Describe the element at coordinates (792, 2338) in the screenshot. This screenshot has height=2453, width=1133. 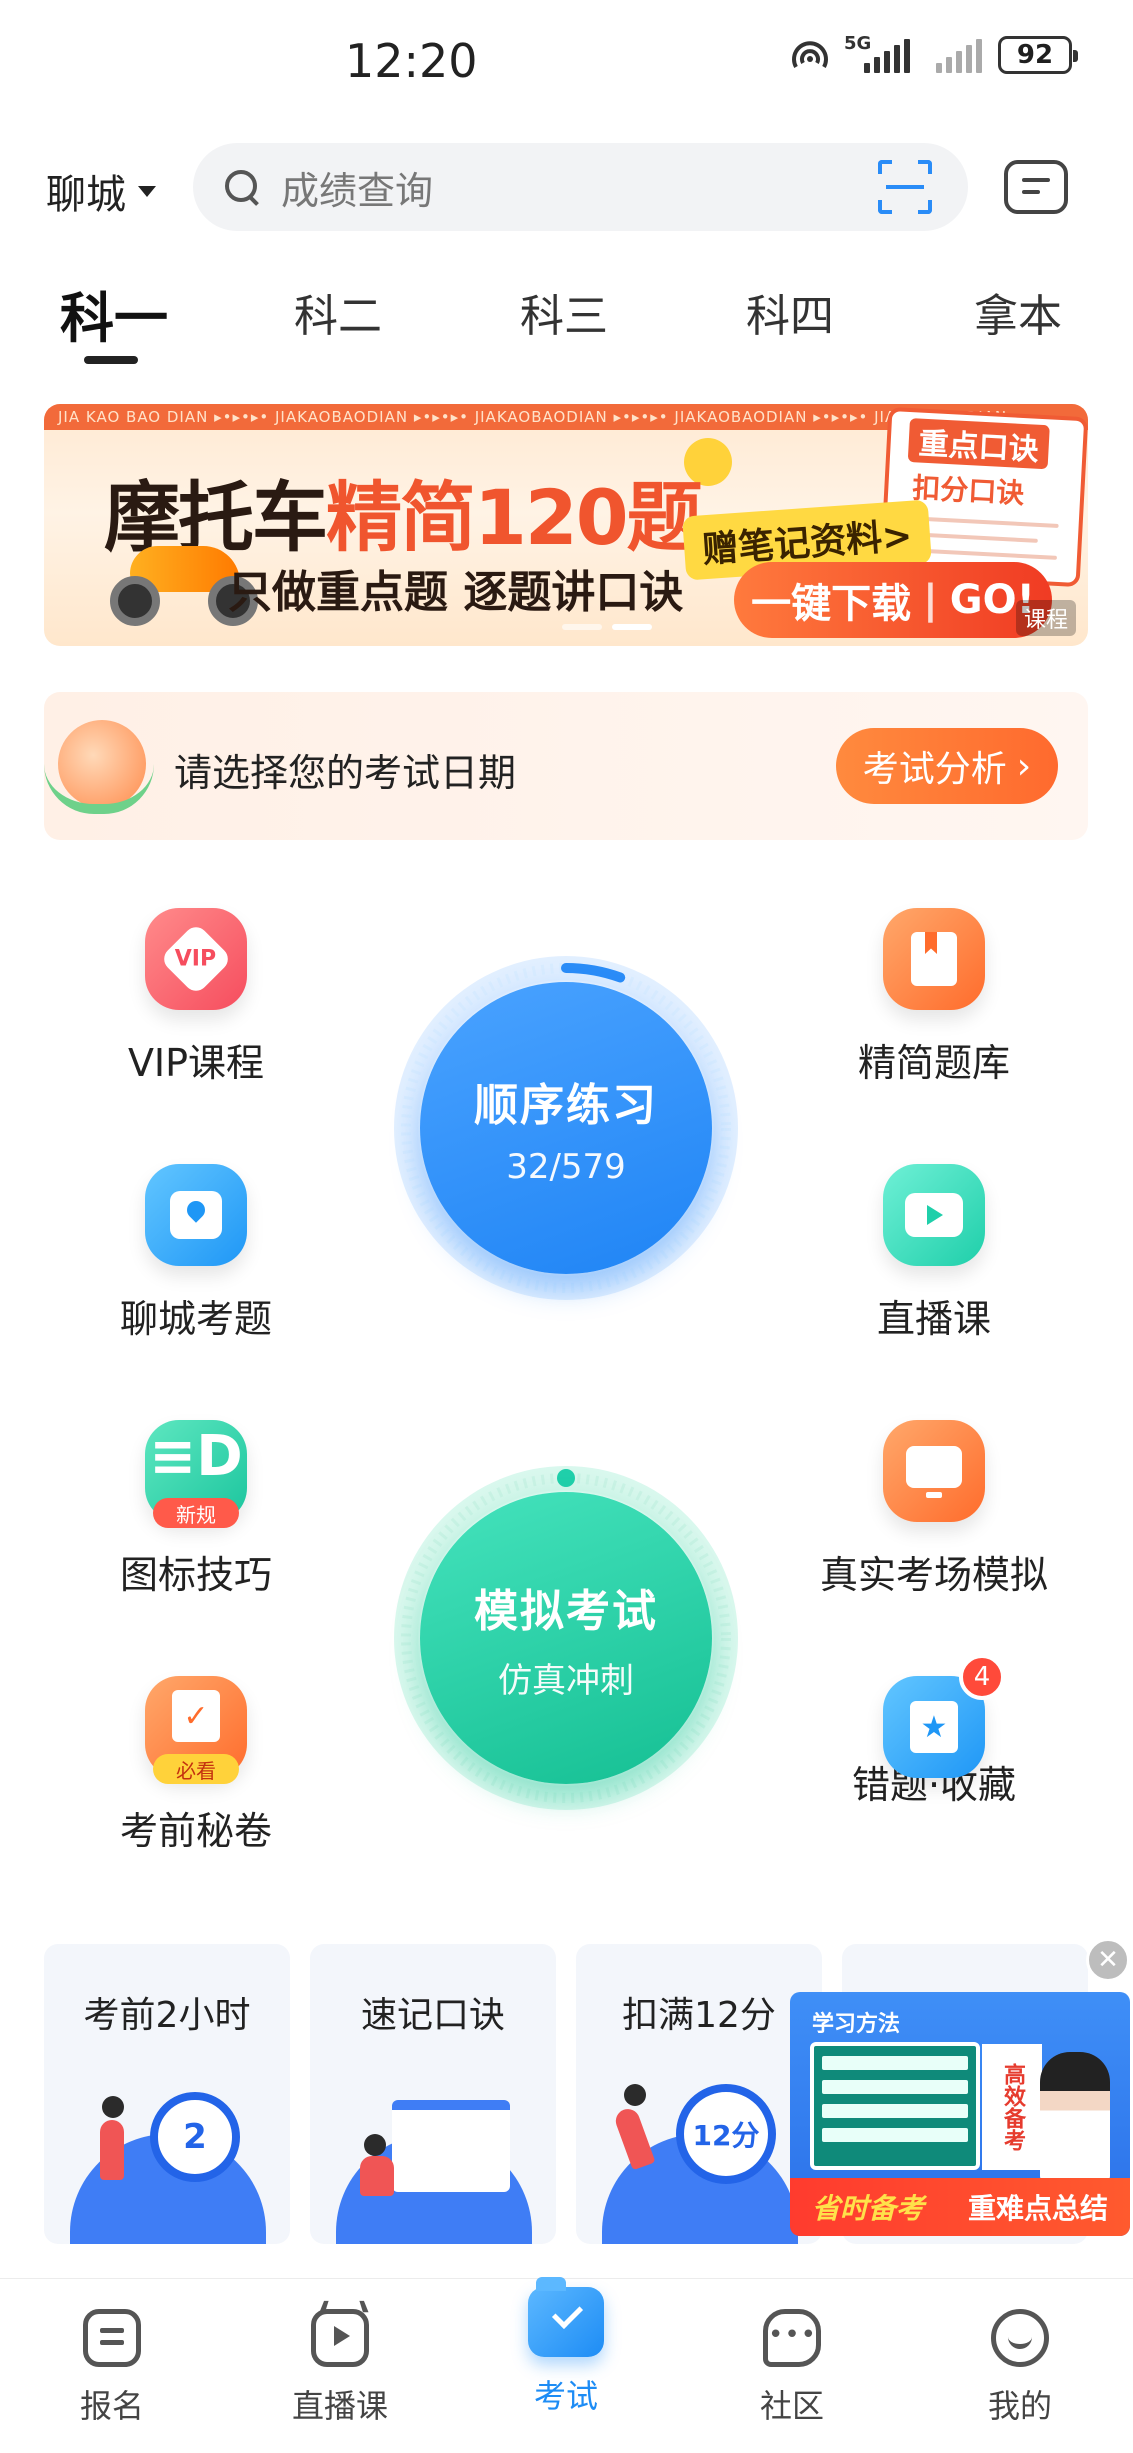
I see `chat-icon` at that location.